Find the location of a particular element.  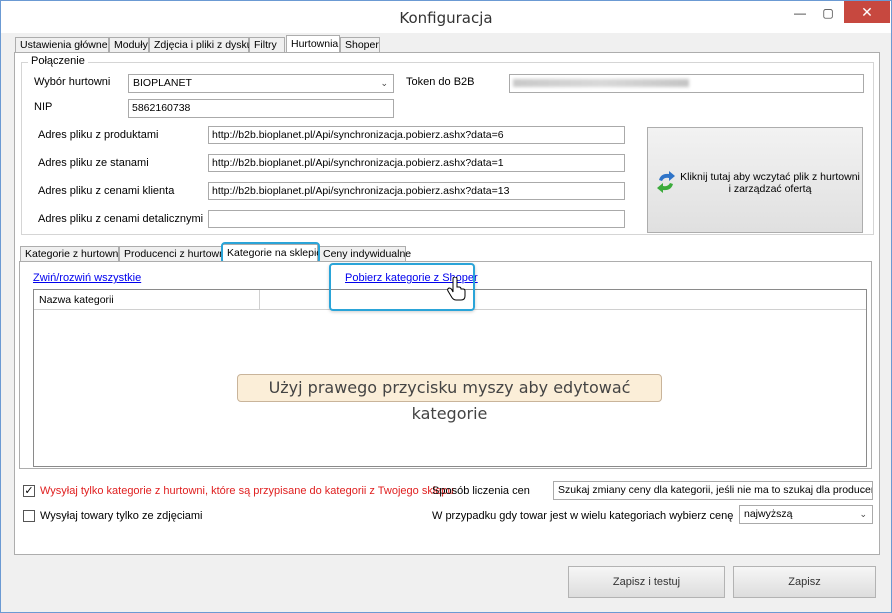

nip-input: 5862160738 is located at coordinates (261, 108).